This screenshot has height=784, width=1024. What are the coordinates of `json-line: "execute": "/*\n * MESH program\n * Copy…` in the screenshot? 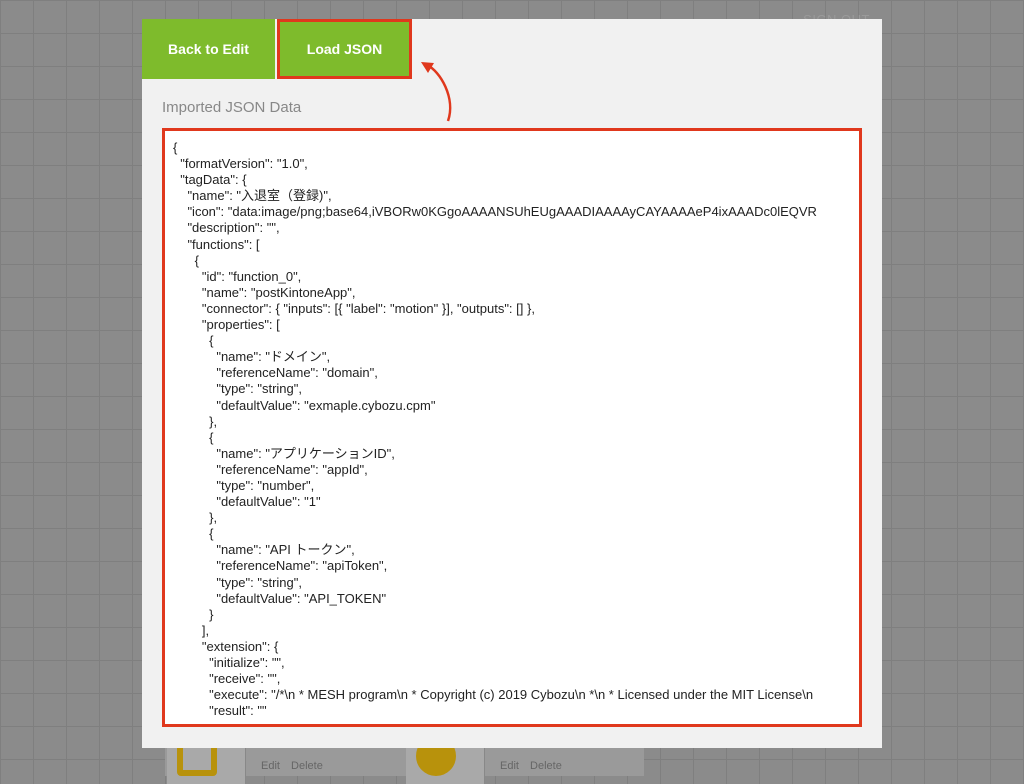 It's located at (493, 695).